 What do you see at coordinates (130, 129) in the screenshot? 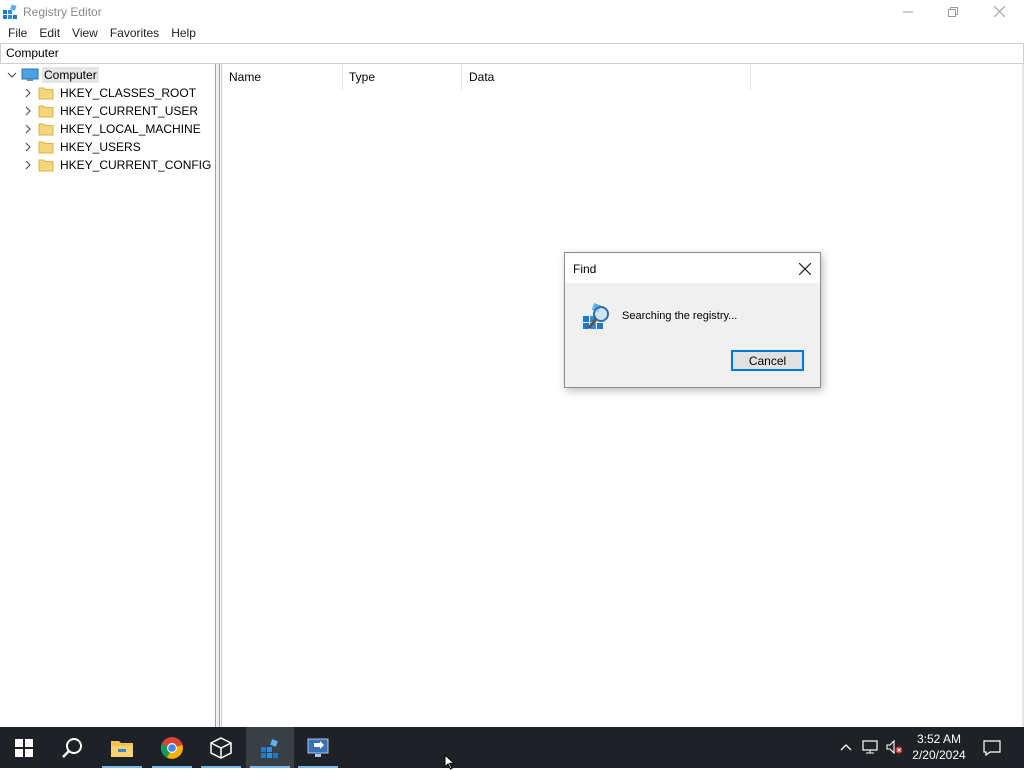
I see `tree-item-label: HKEY_LOCAL_MACHINE` at bounding box center [130, 129].